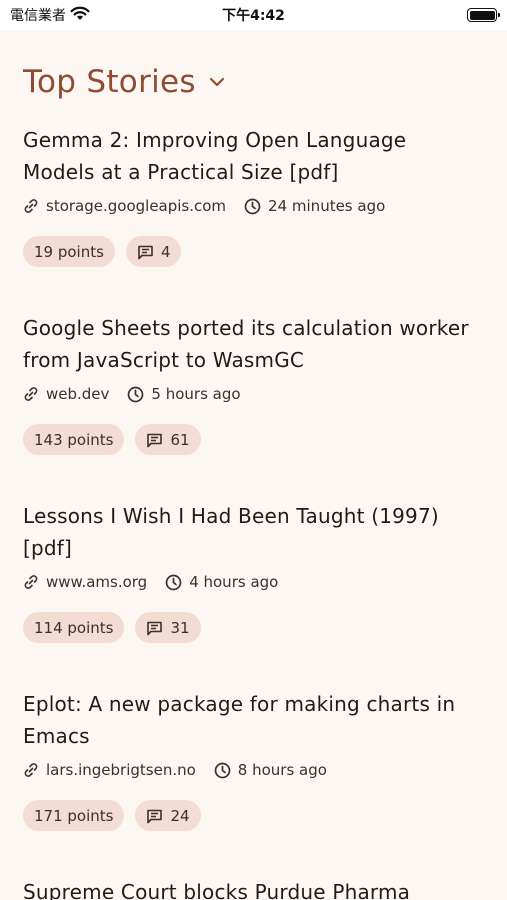 The height and width of the screenshot is (900, 507). What do you see at coordinates (80, 15) in the screenshot?
I see `wifi-icon` at bounding box center [80, 15].